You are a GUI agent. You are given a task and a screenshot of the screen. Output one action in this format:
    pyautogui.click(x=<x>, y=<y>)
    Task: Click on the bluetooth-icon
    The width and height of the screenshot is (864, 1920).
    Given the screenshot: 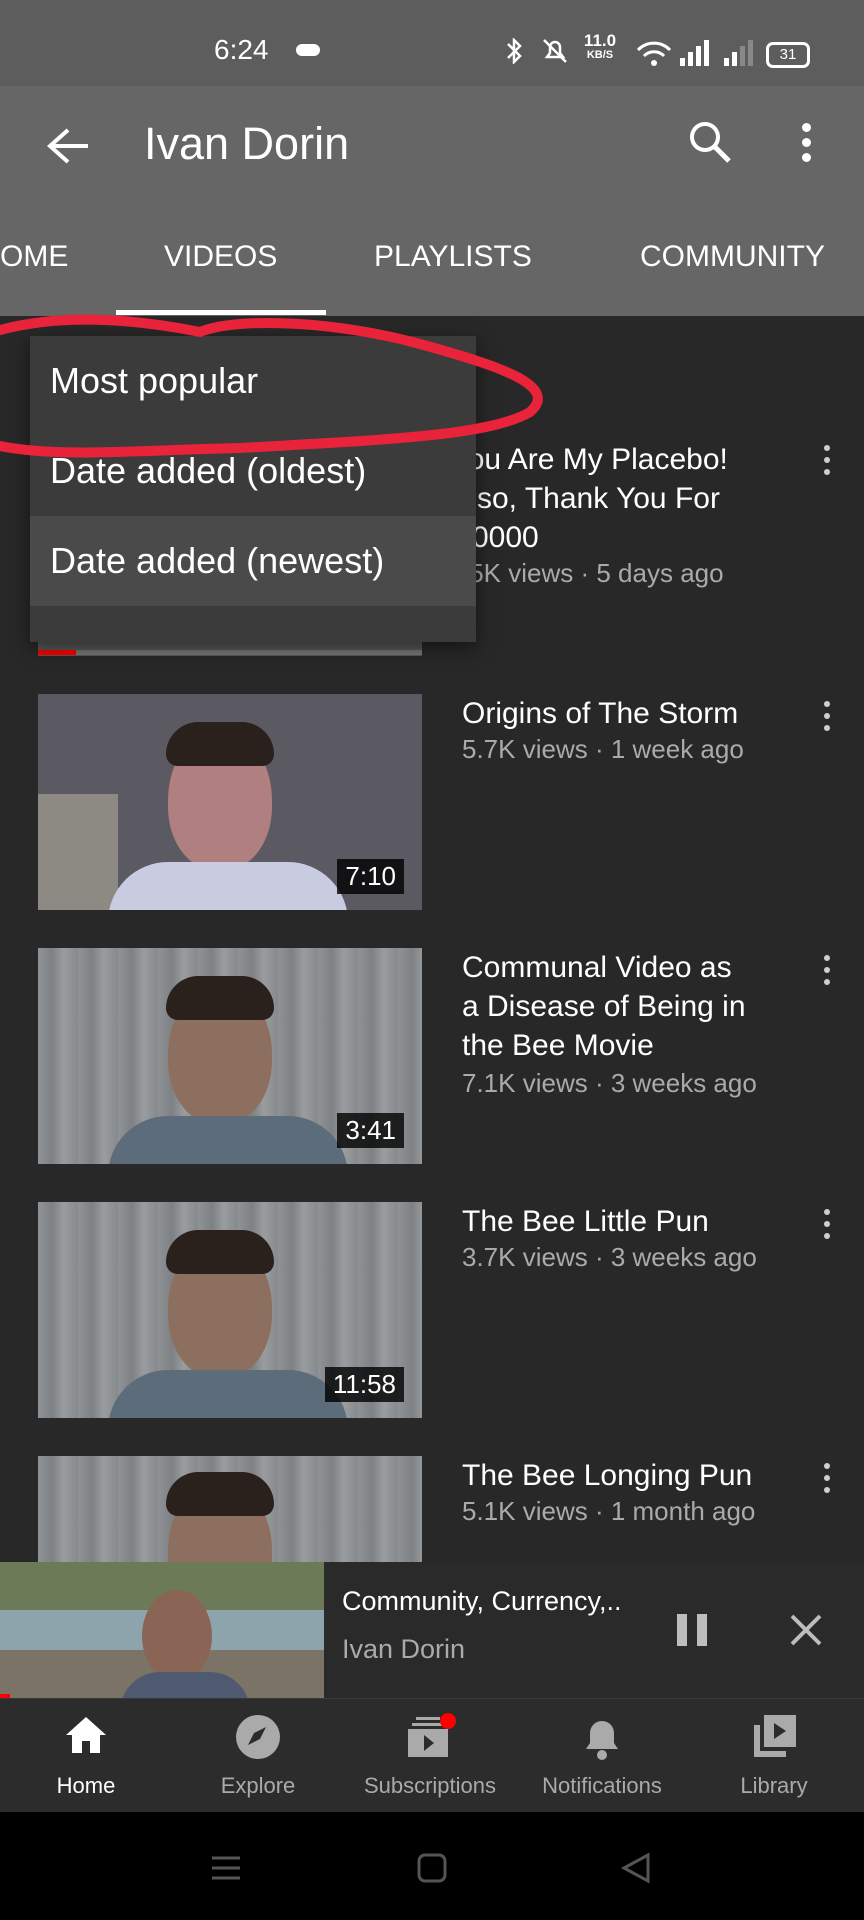 What is the action you would take?
    pyautogui.click(x=514, y=51)
    